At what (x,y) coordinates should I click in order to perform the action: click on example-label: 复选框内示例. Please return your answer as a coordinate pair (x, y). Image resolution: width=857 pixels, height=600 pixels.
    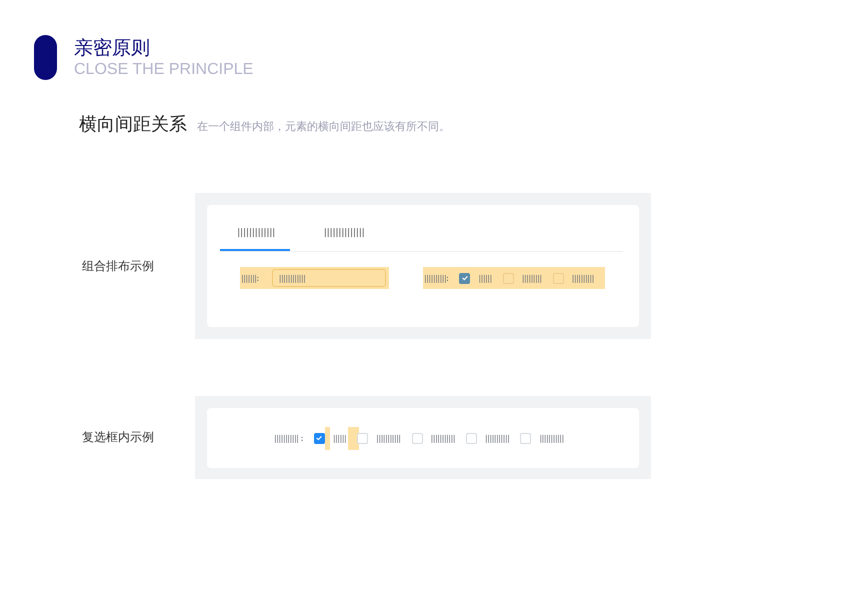
    Looking at the image, I should click on (118, 437).